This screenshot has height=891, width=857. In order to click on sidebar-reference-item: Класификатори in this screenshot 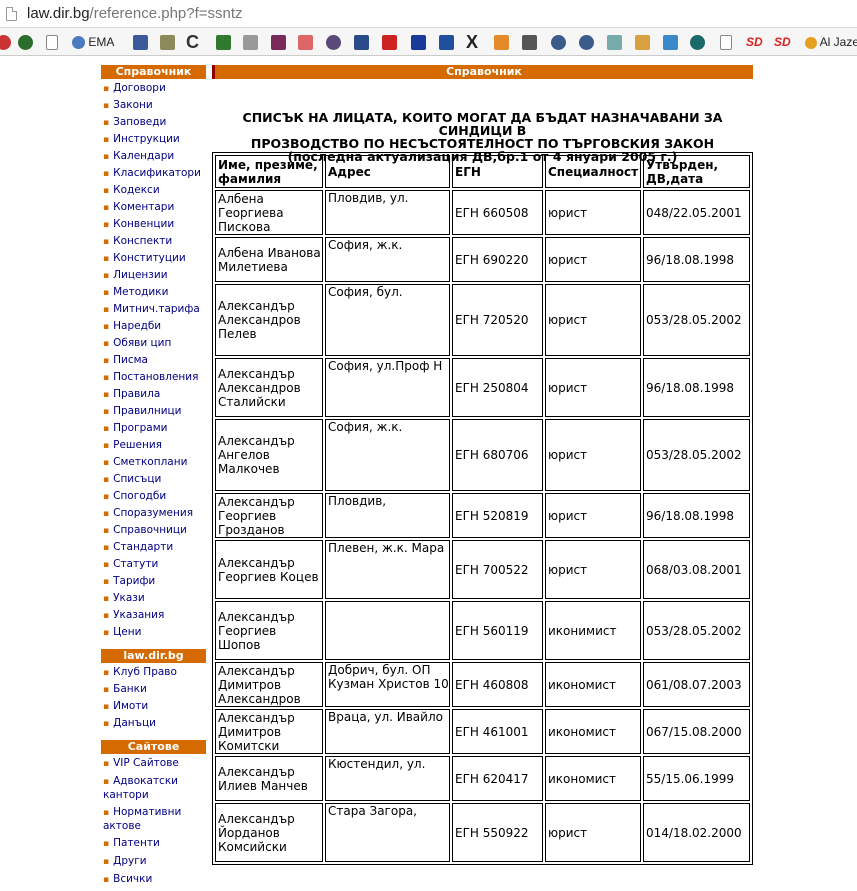, I will do `click(155, 173)`.